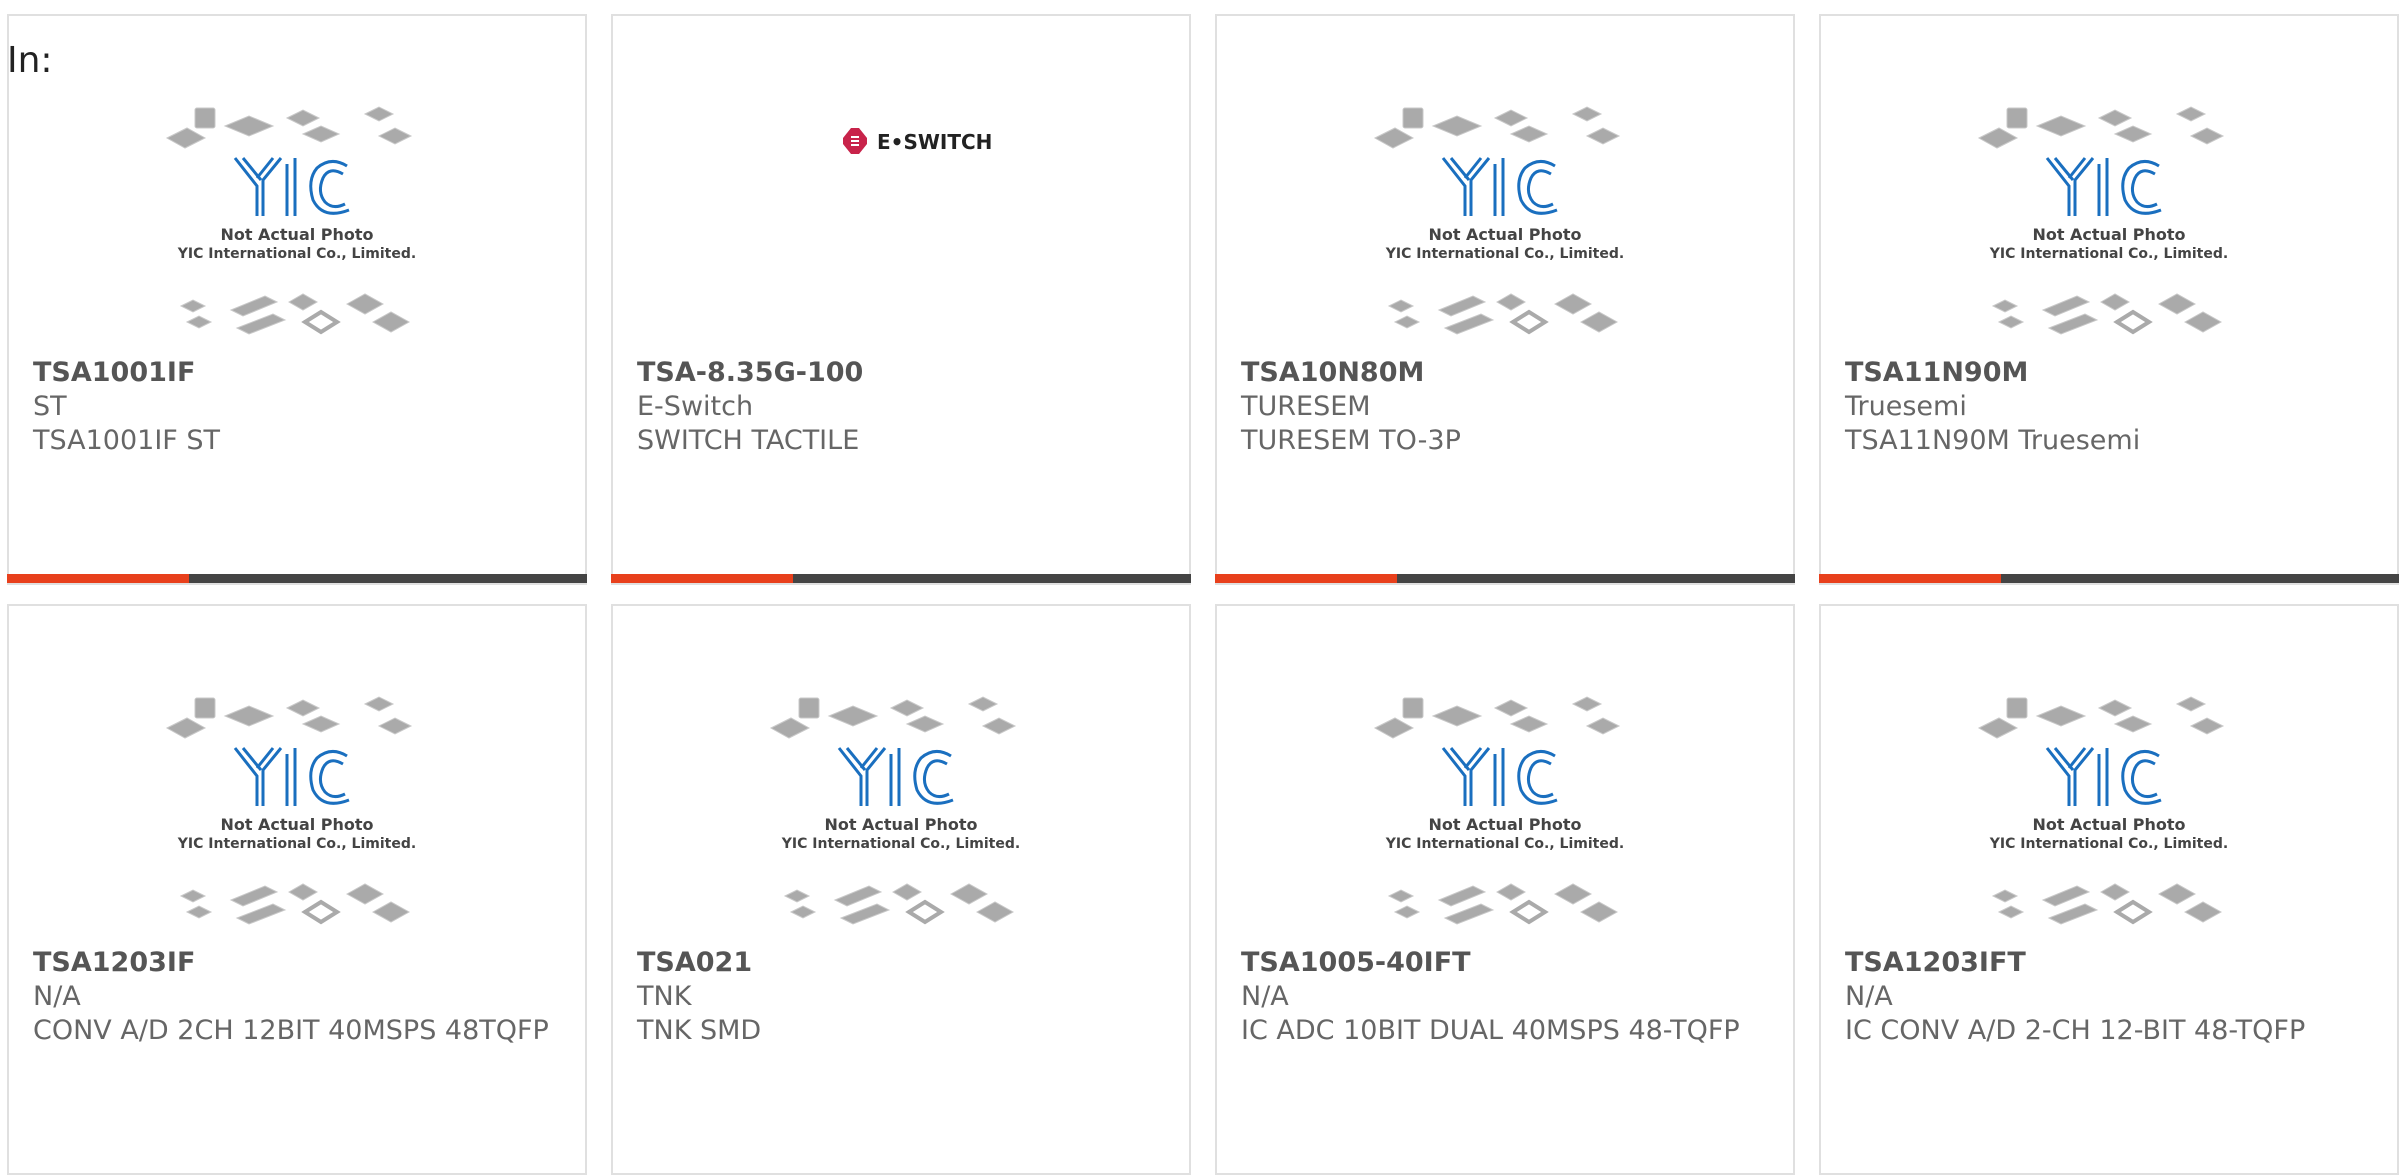  What do you see at coordinates (2106, 407) in the screenshot?
I see `product-info: TSA11N90M Truesemi TSA11N90M Truesemi` at bounding box center [2106, 407].